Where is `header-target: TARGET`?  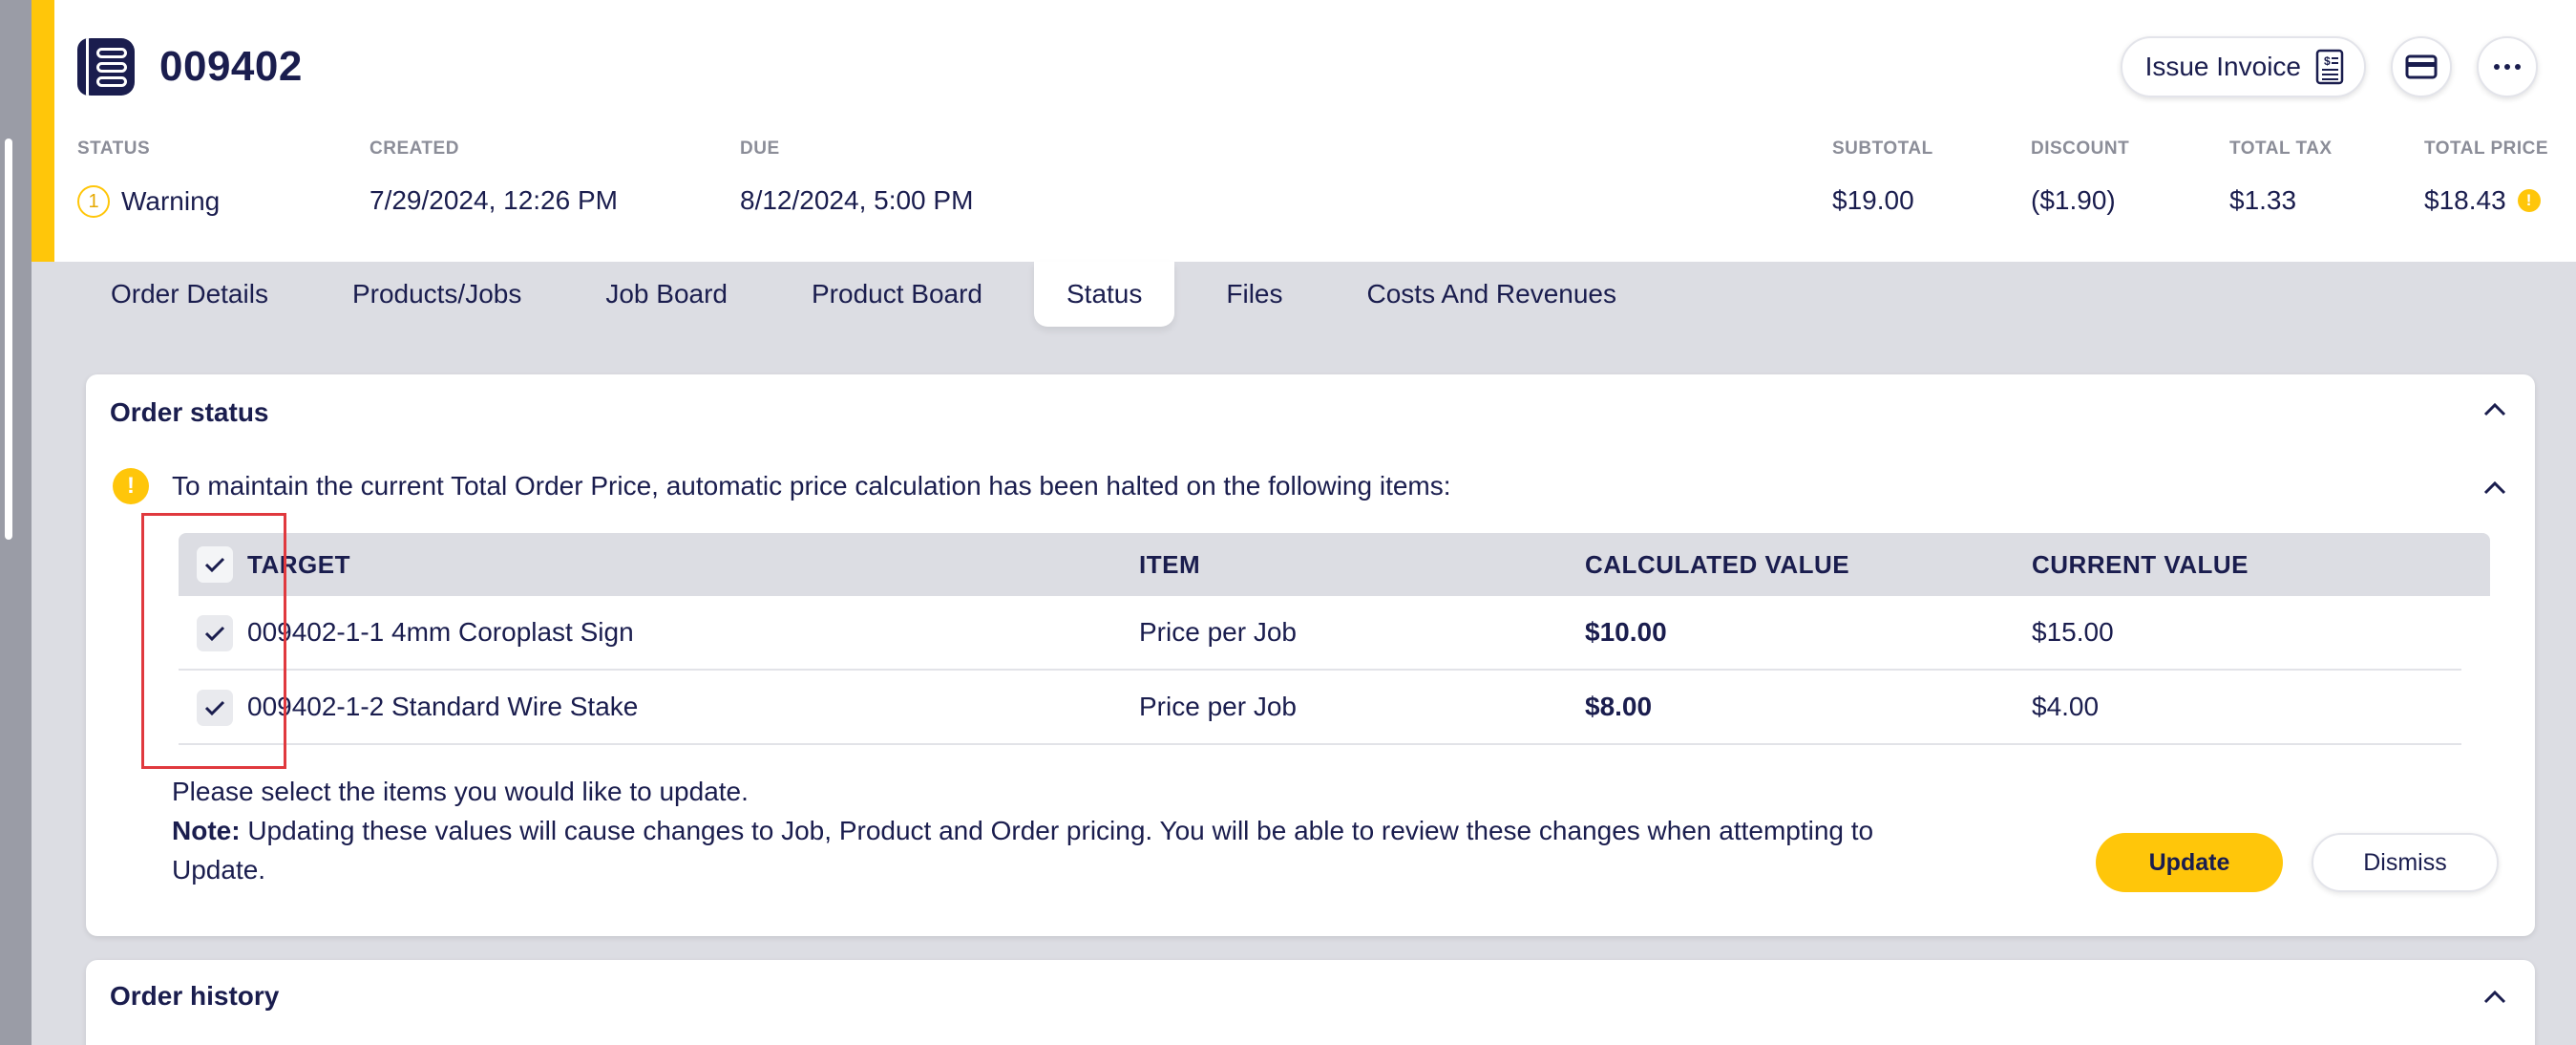 header-target: TARGET is located at coordinates (298, 564).